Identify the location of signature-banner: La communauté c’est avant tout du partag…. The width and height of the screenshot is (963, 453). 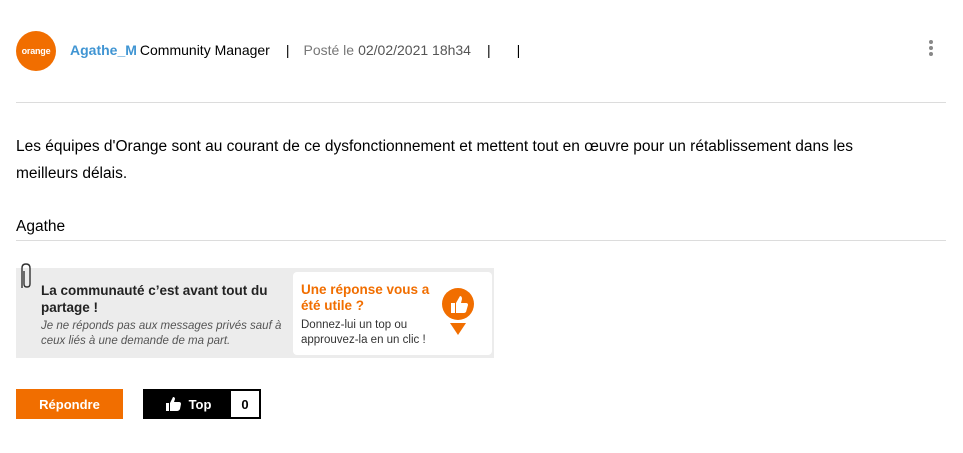
(255, 310).